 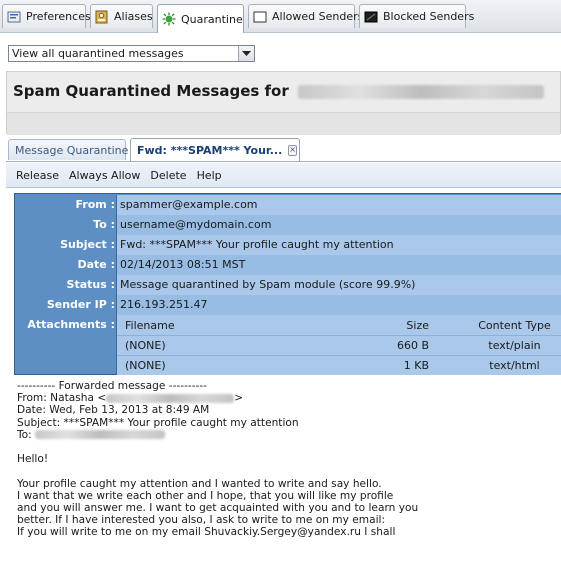 I want to click on column-filename: Filename, so click(x=150, y=325).